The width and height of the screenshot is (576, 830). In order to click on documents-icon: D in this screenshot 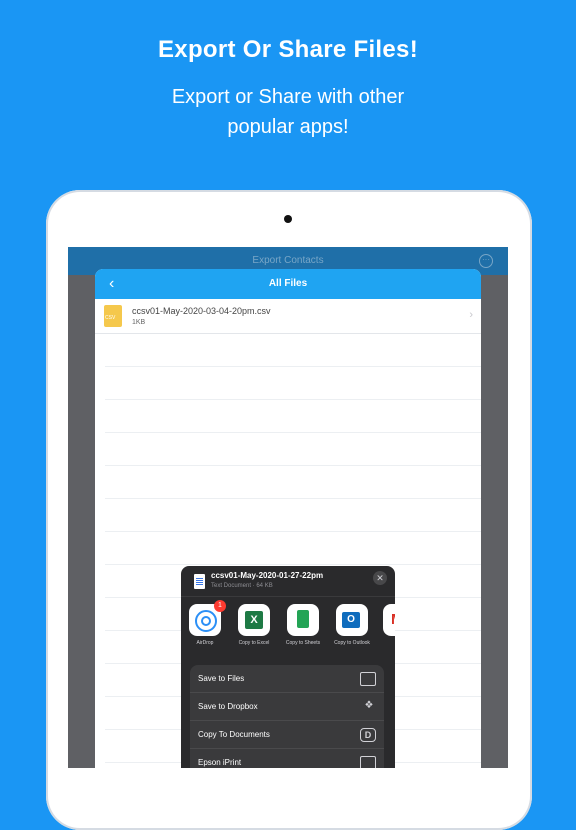, I will do `click(368, 735)`.